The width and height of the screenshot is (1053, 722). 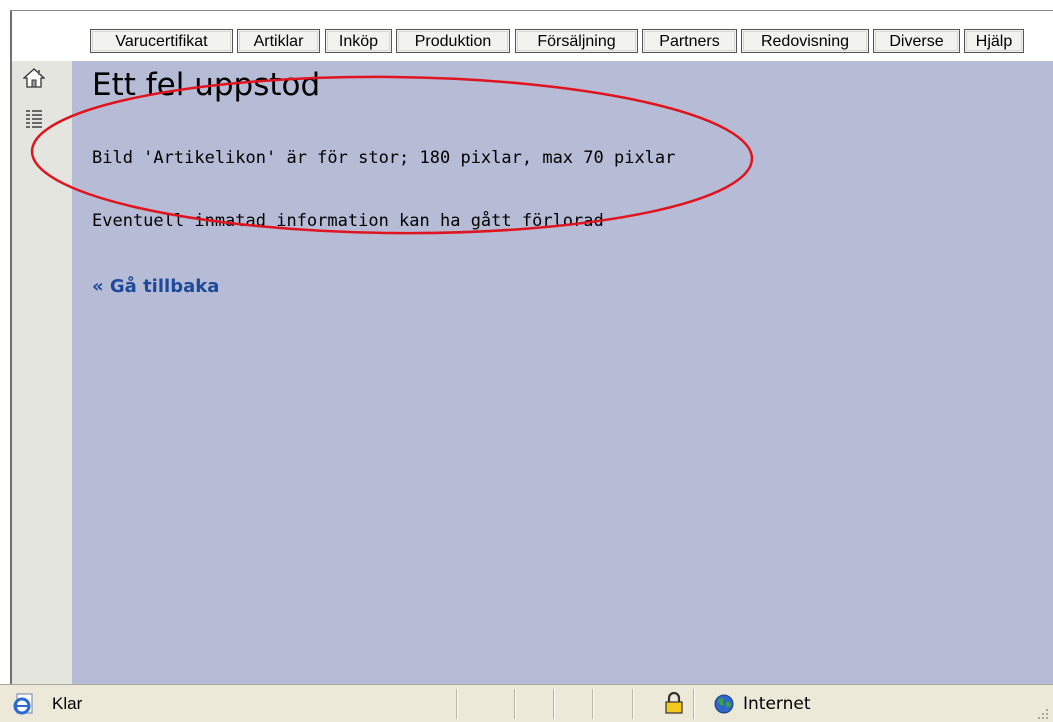 I want to click on resize-grip-icon, so click(x=1043, y=714).